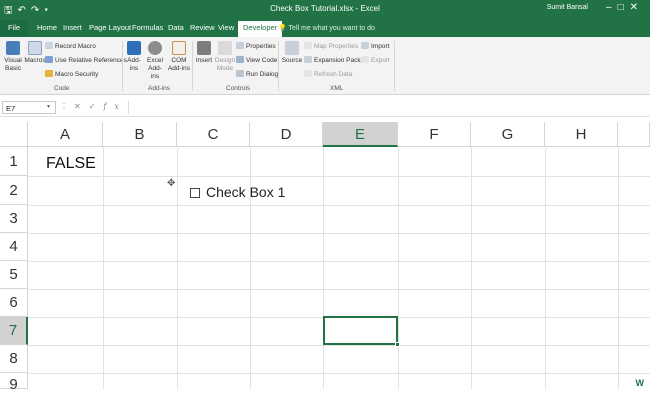 The image size is (650, 393). Describe the element at coordinates (114, 106) in the screenshot. I see `insert-function-icon: fx` at that location.